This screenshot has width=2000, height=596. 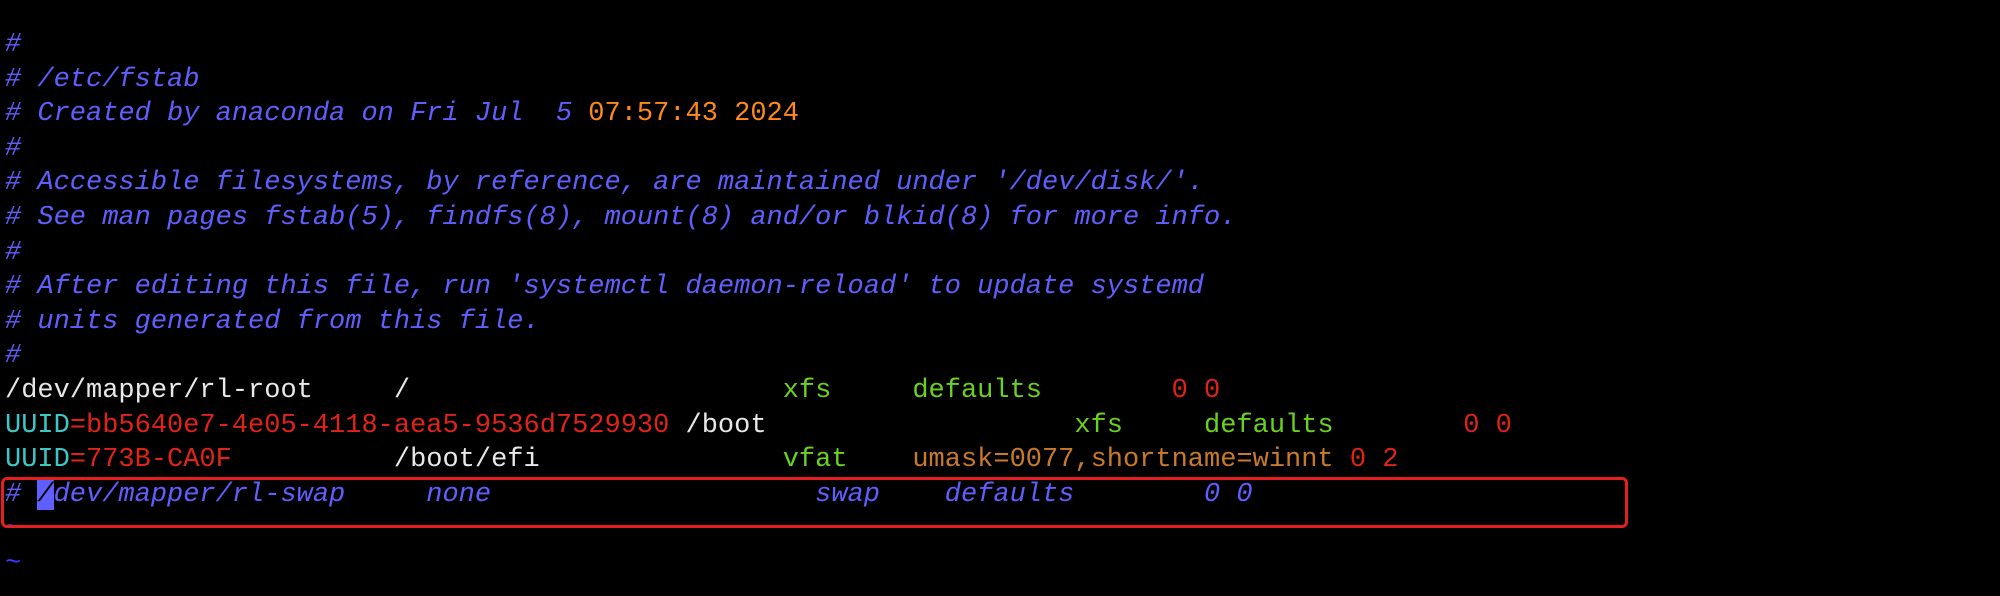 What do you see at coordinates (1374, 460) in the screenshot?
I see `line-text-segment: 0 2` at bounding box center [1374, 460].